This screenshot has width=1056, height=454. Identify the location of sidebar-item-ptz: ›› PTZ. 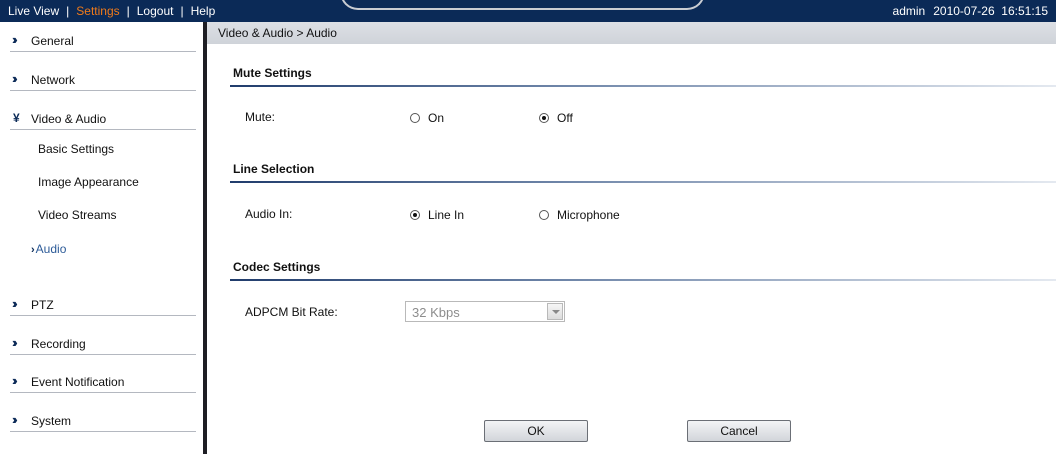
(103, 304).